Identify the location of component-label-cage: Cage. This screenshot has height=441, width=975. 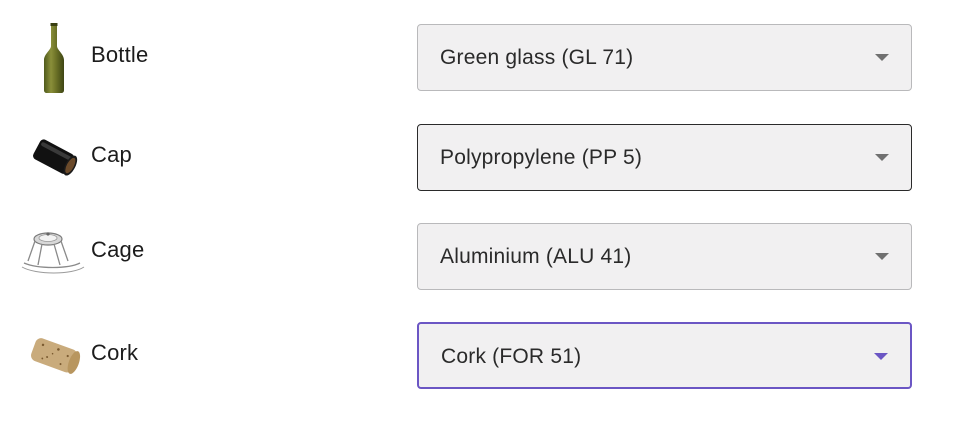
(118, 249).